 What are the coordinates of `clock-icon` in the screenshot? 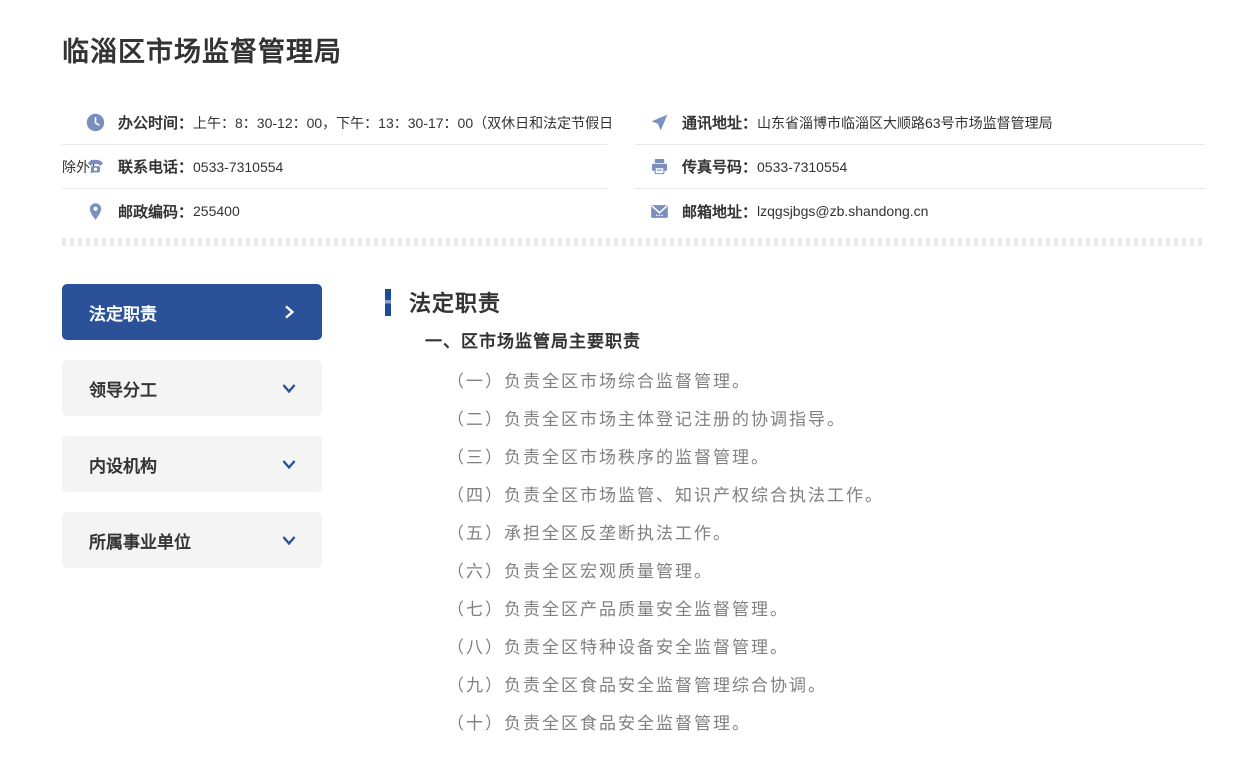 It's located at (95, 122).